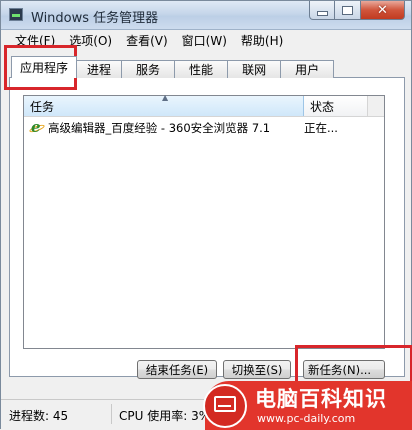 This screenshot has height=430, width=412. What do you see at coordinates (165, 97) in the screenshot?
I see `sort-ascending-icon: ▲` at bounding box center [165, 97].